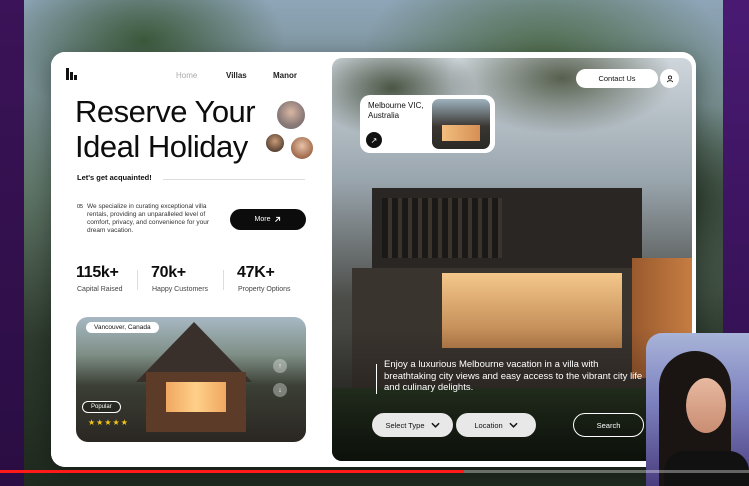 The width and height of the screenshot is (749, 486). I want to click on more-button: More, so click(268, 219).